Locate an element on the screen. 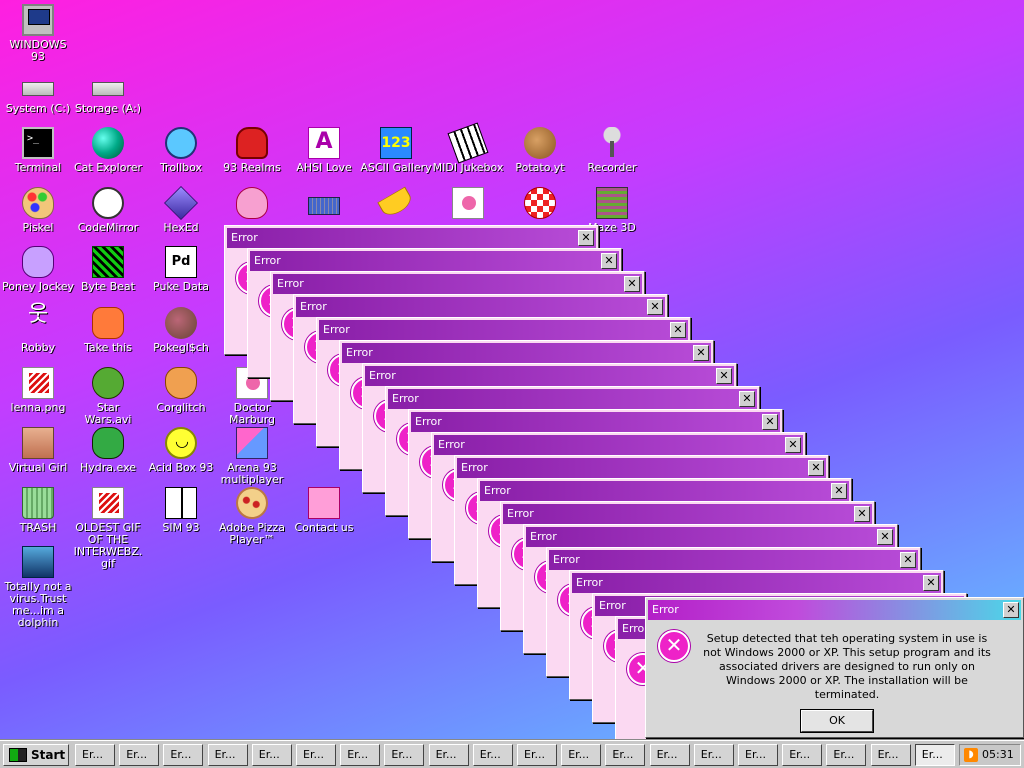 Image resolution: width=1024 pixels, height=768 pixels. desktop-icon-93-realms: 93 Realms is located at coordinates (252, 150).